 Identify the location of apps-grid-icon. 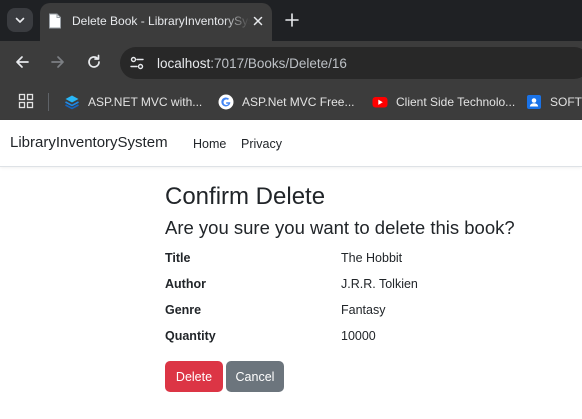
(26, 101).